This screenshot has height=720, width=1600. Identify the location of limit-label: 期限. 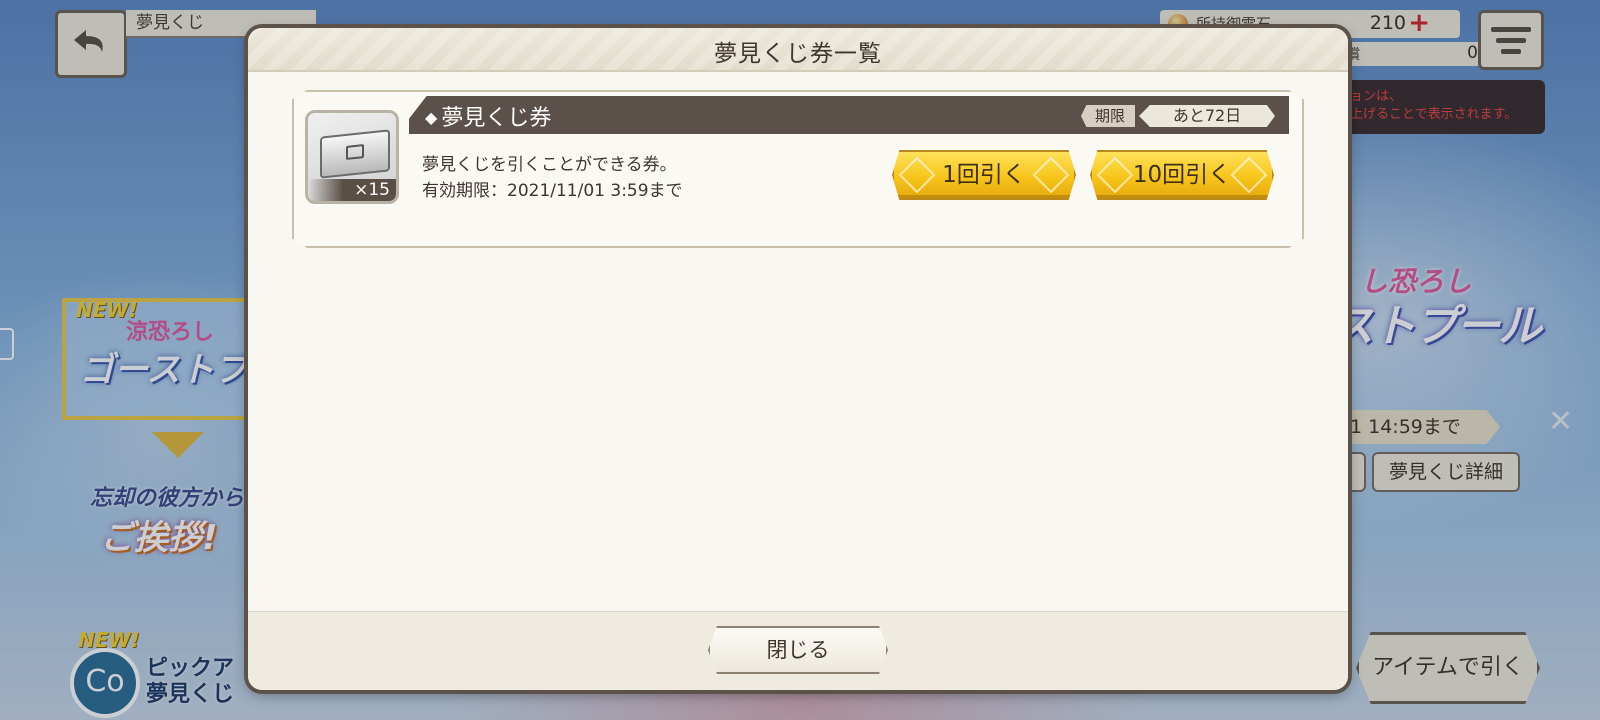
(1107, 116).